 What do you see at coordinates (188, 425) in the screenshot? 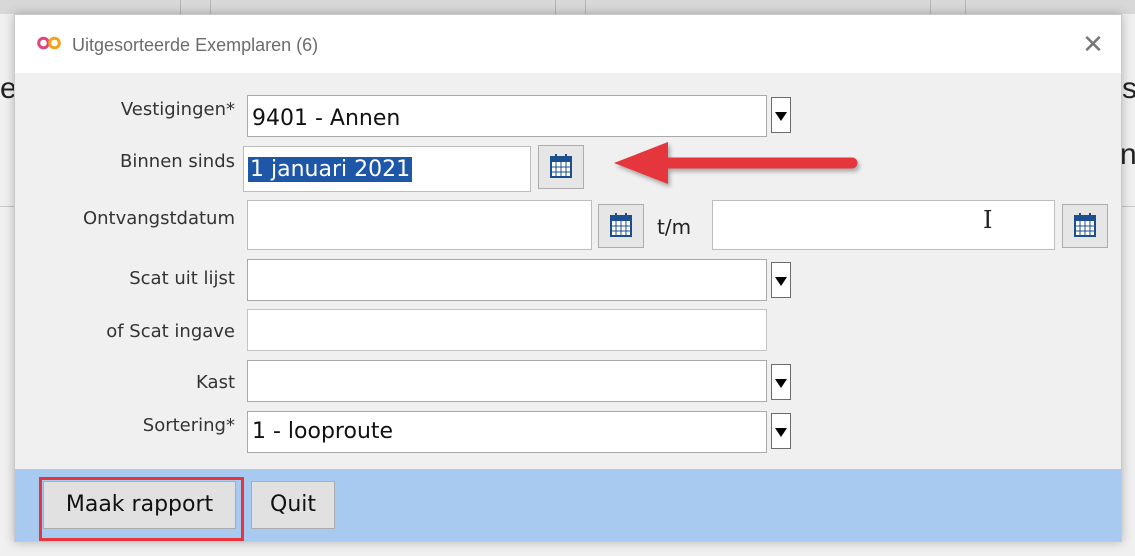
I see `sortering-label: Sortering*` at bounding box center [188, 425].